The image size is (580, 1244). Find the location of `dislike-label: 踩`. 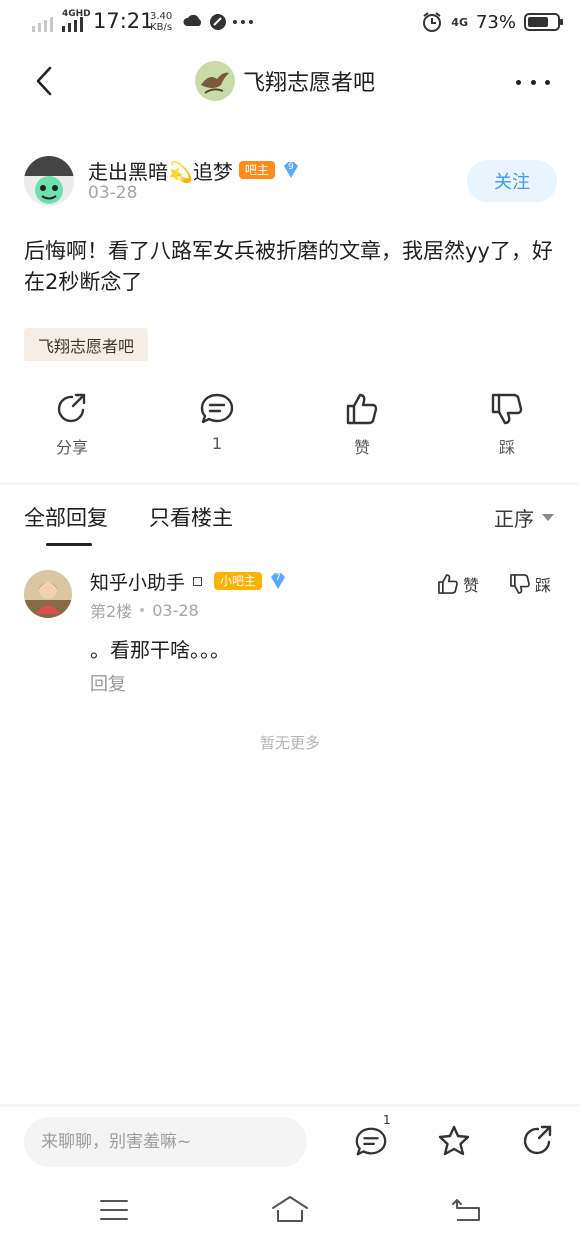

dislike-label: 踩 is located at coordinates (506, 447).